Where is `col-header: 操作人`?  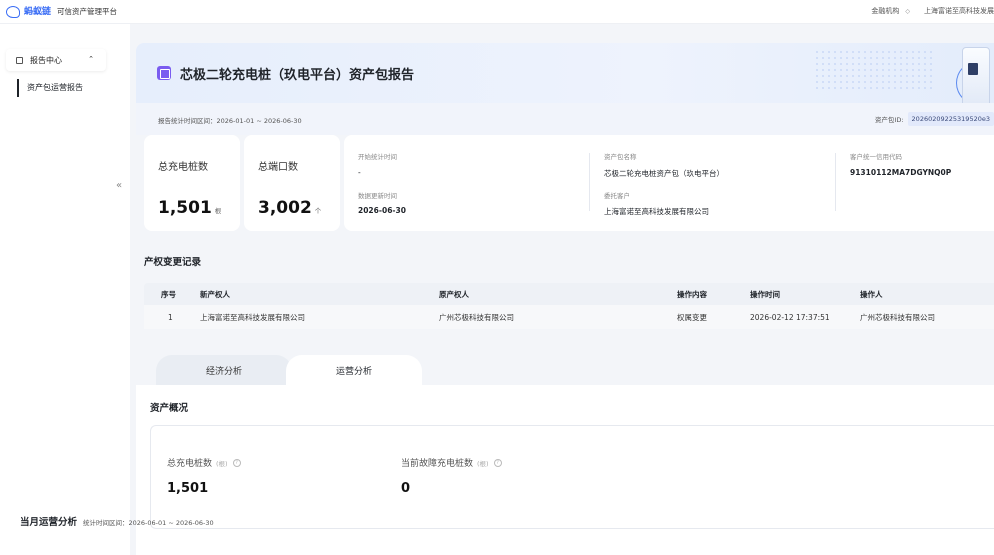
col-header: 操作人 is located at coordinates (871, 294).